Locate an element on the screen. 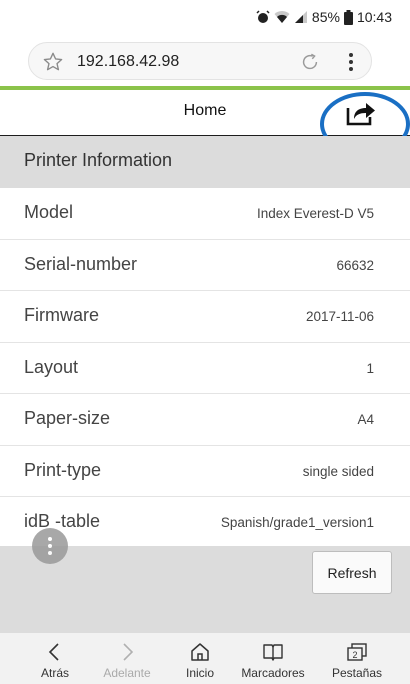 The image size is (410, 684). home-icon is located at coordinates (200, 652).